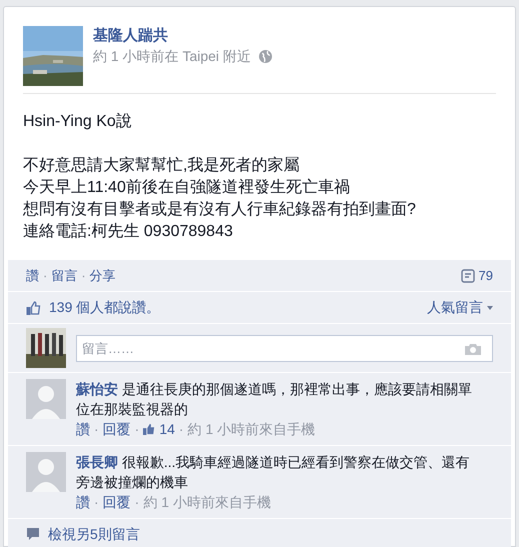  Describe the element at coordinates (473, 348) in the screenshot. I see `camera-icon` at that location.